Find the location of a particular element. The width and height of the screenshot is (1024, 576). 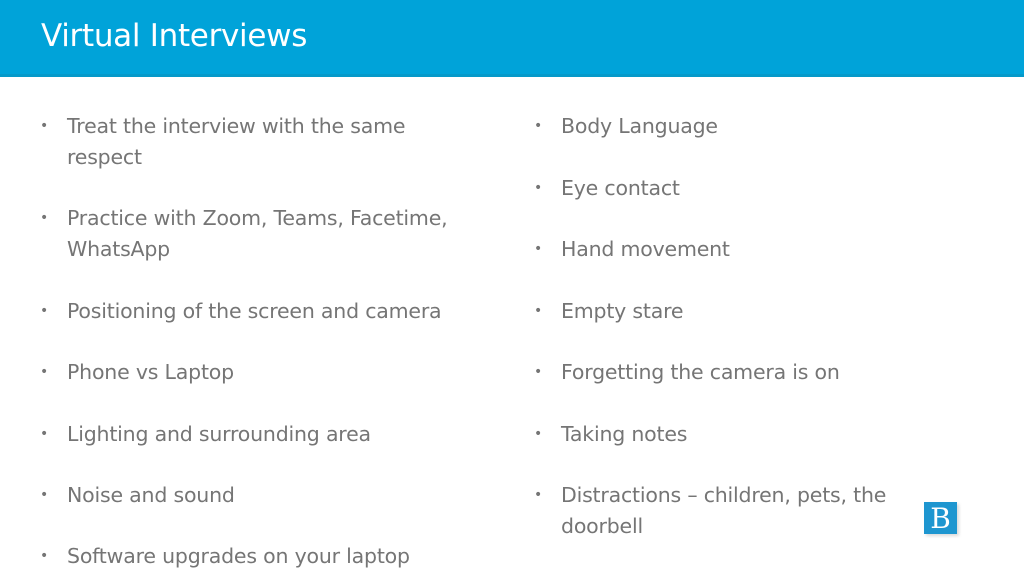

bullet-text: Lighting and surrounding area is located at coordinates (219, 434).